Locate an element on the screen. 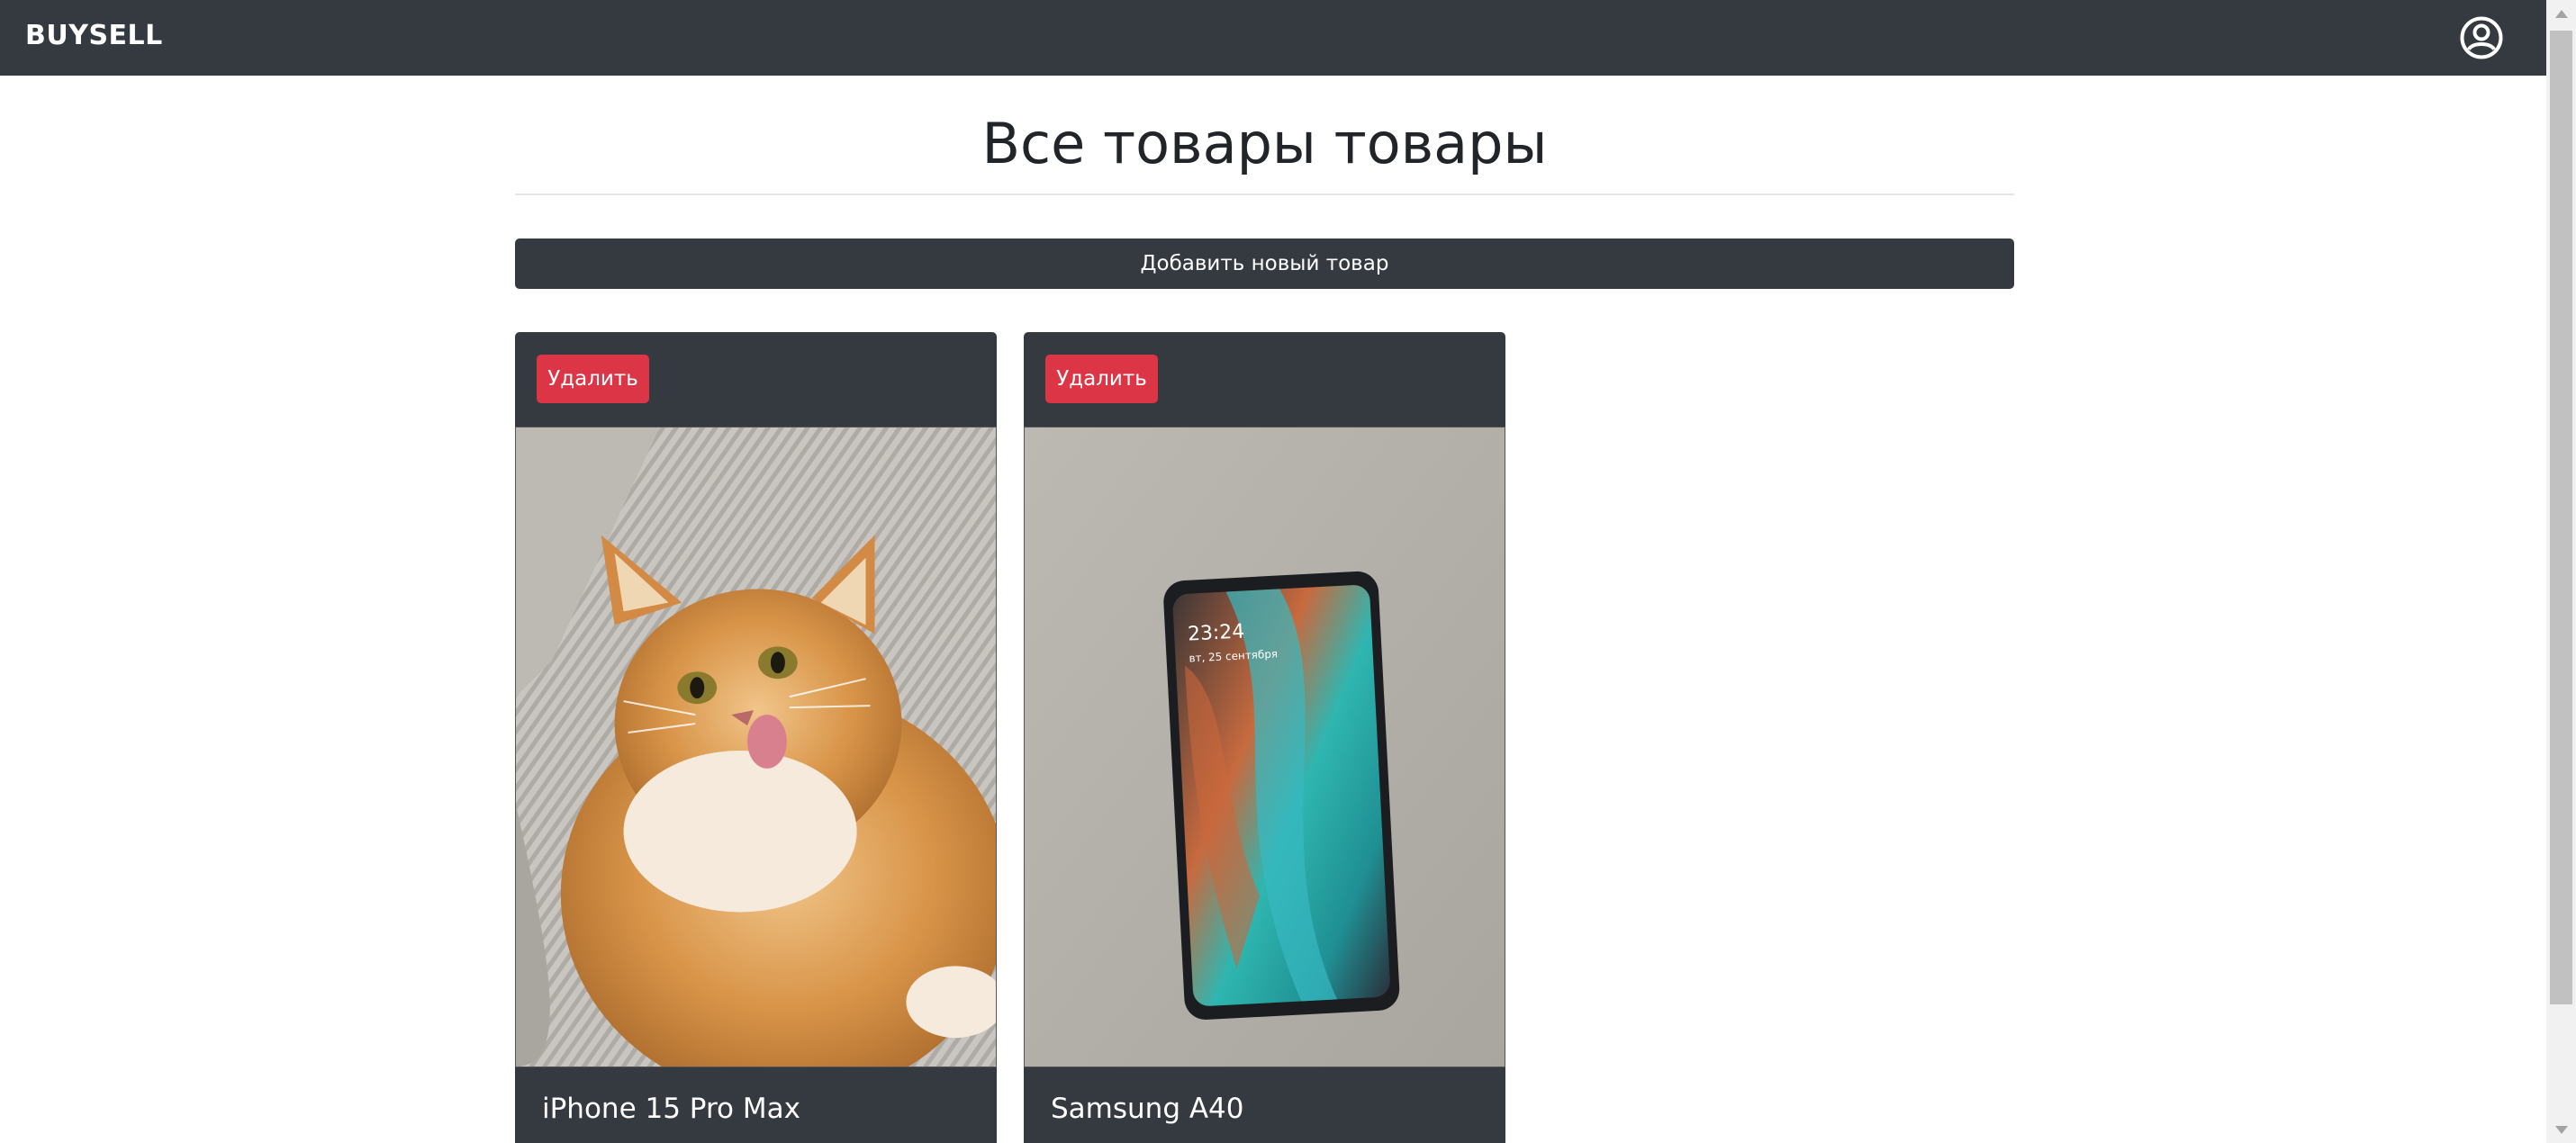  scroll-down-arrow-icon is located at coordinates (2561, 1129).